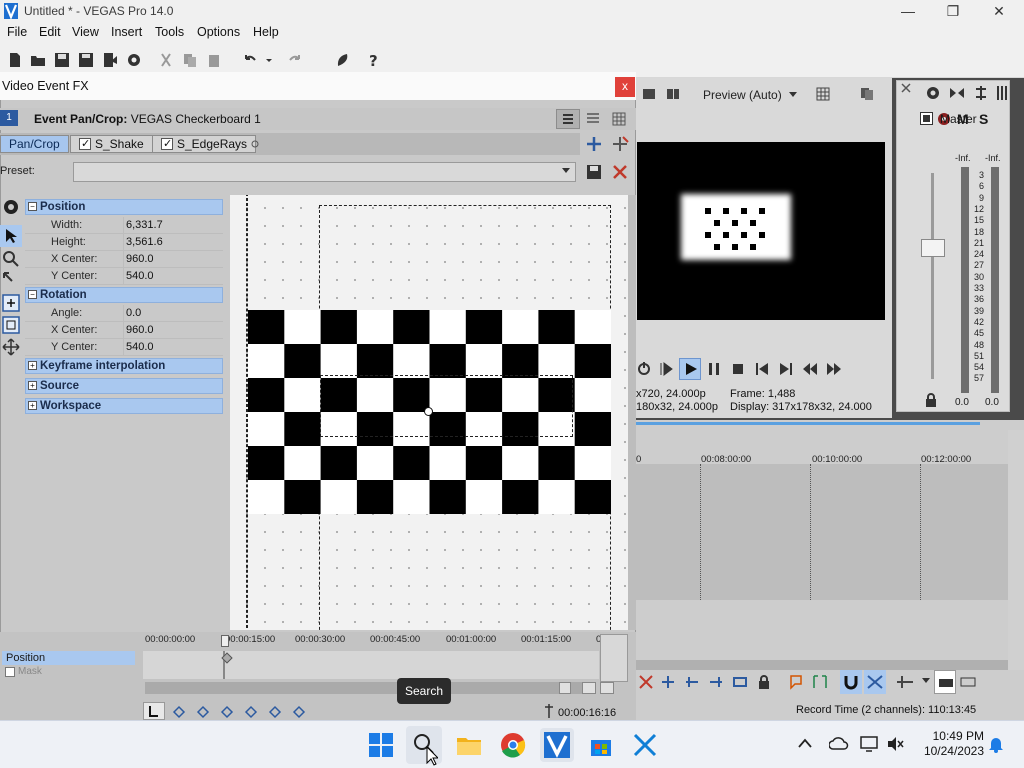  Describe the element at coordinates (11, 303) in the screenshot. I see `move-freely-icon` at that location.